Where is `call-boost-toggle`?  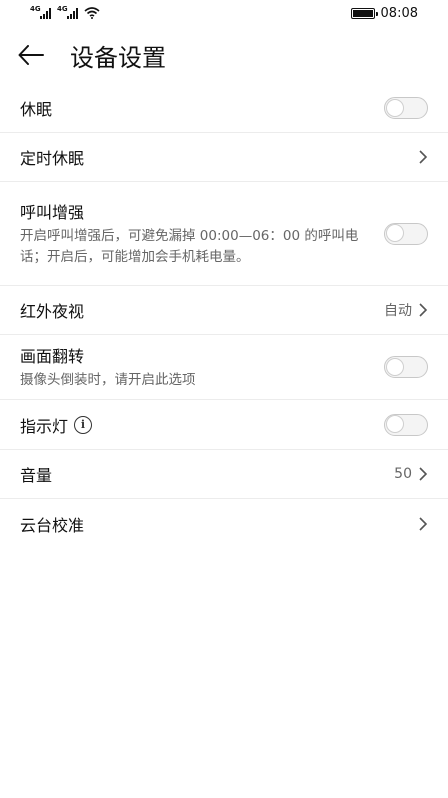 call-boost-toggle is located at coordinates (406, 233).